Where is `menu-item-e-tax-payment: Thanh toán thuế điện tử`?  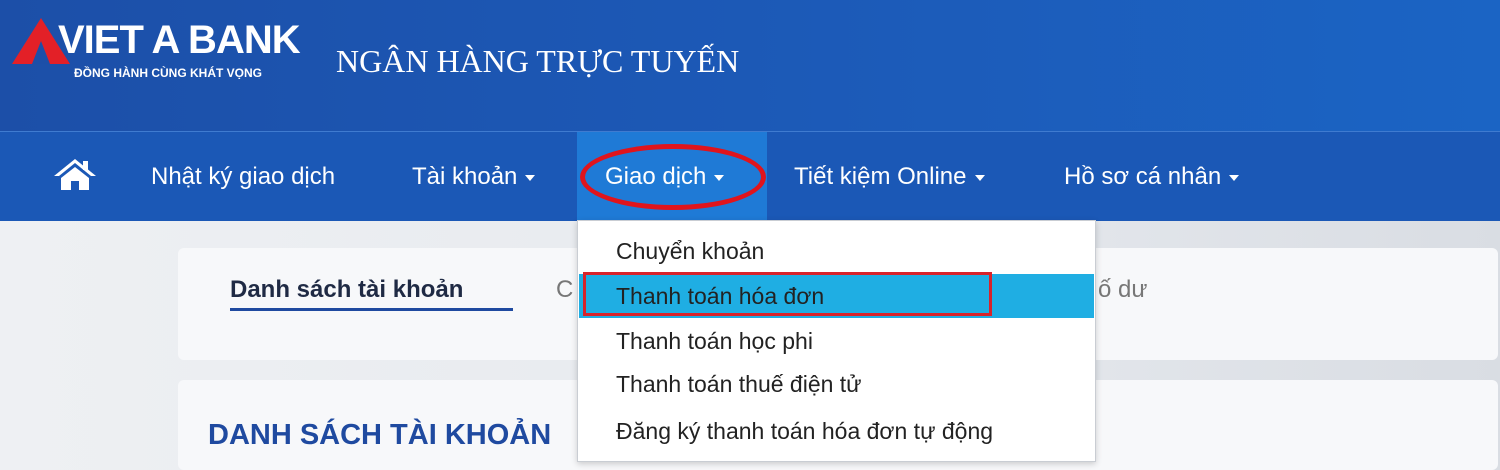
menu-item-e-tax-payment: Thanh toán thuế điện tử is located at coordinates (836, 384).